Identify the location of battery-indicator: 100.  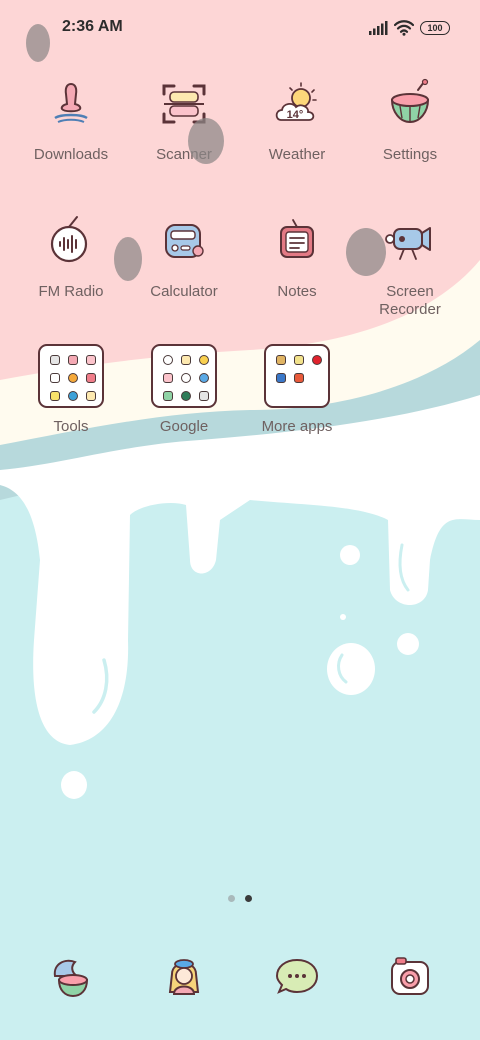
(435, 28).